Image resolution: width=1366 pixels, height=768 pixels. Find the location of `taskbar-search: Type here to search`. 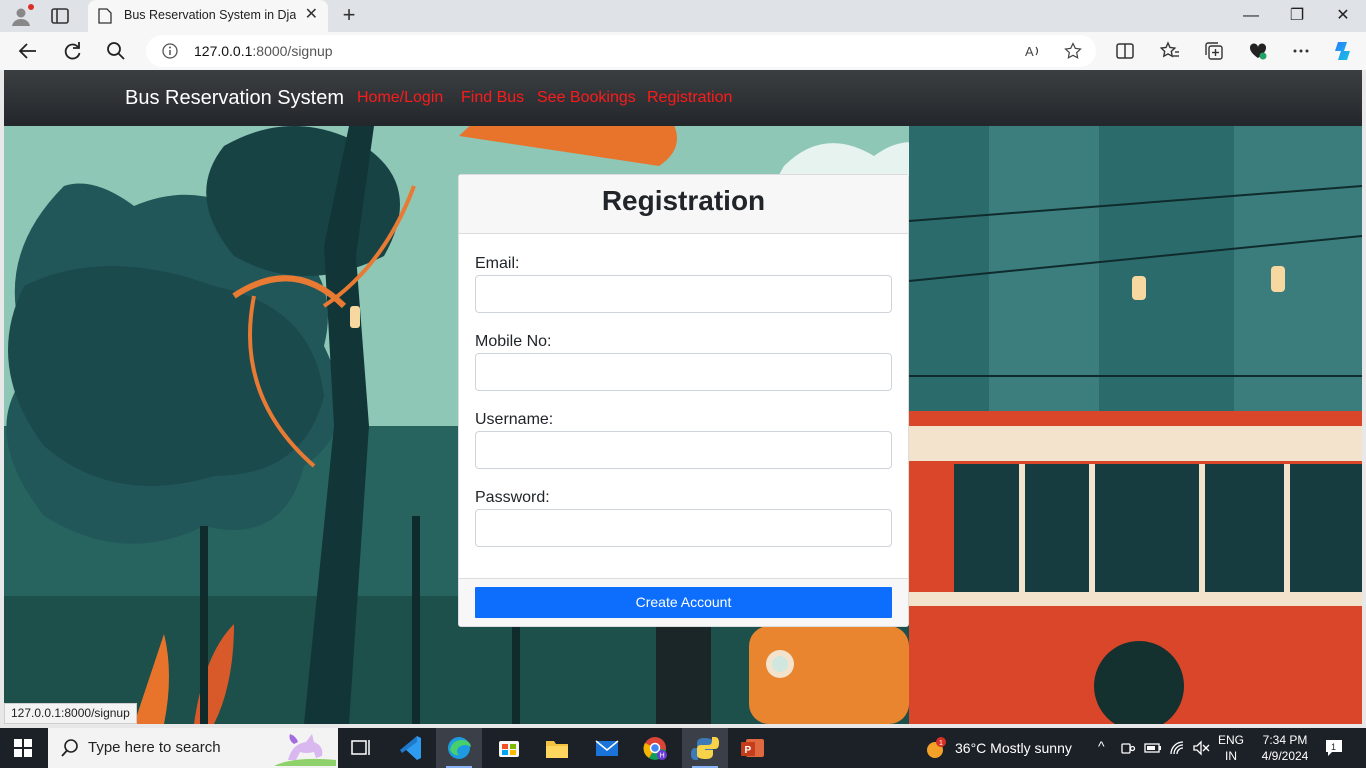

taskbar-search: Type here to search is located at coordinates (193, 748).